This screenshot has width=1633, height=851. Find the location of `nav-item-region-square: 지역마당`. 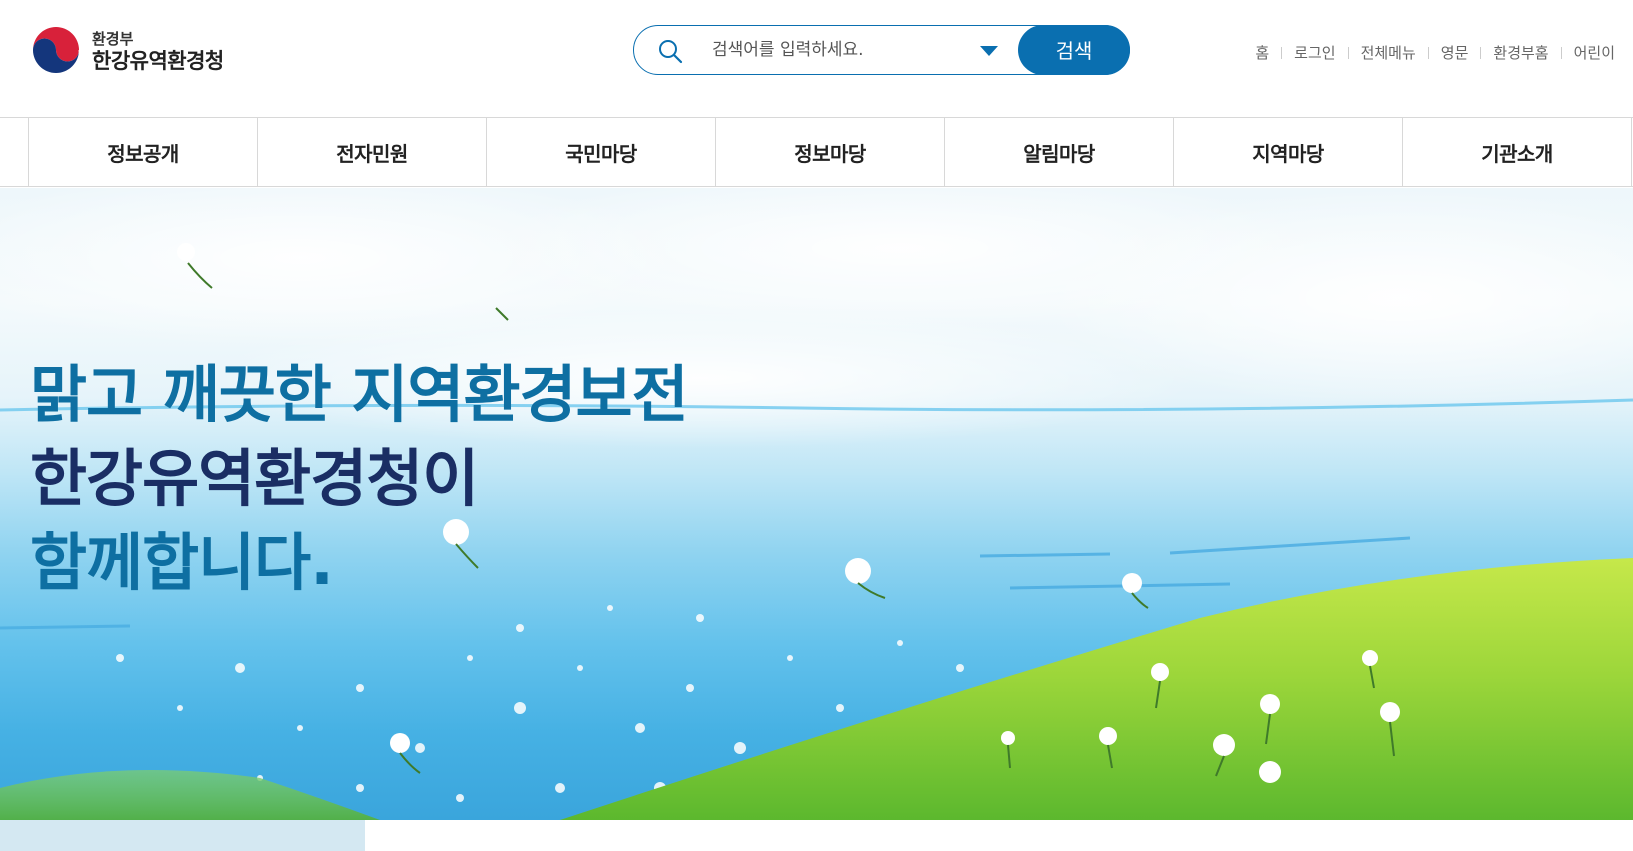

nav-item-region-square: 지역마당 is located at coordinates (1288, 152).